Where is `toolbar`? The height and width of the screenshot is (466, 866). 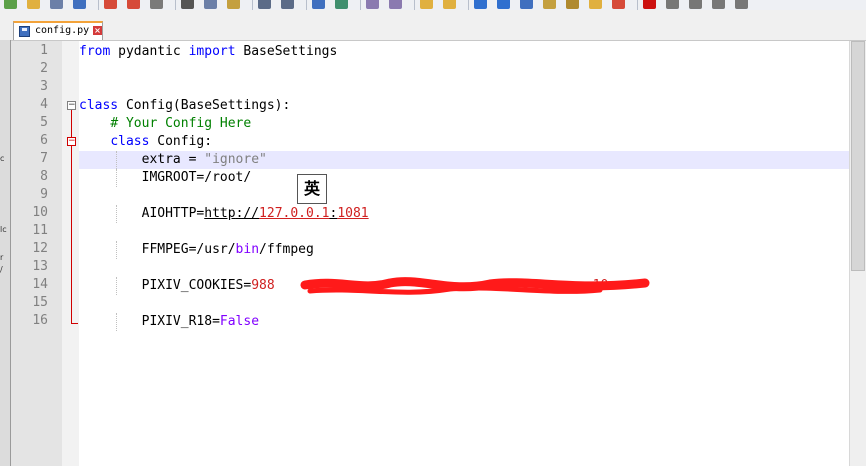
toolbar is located at coordinates (433, 5).